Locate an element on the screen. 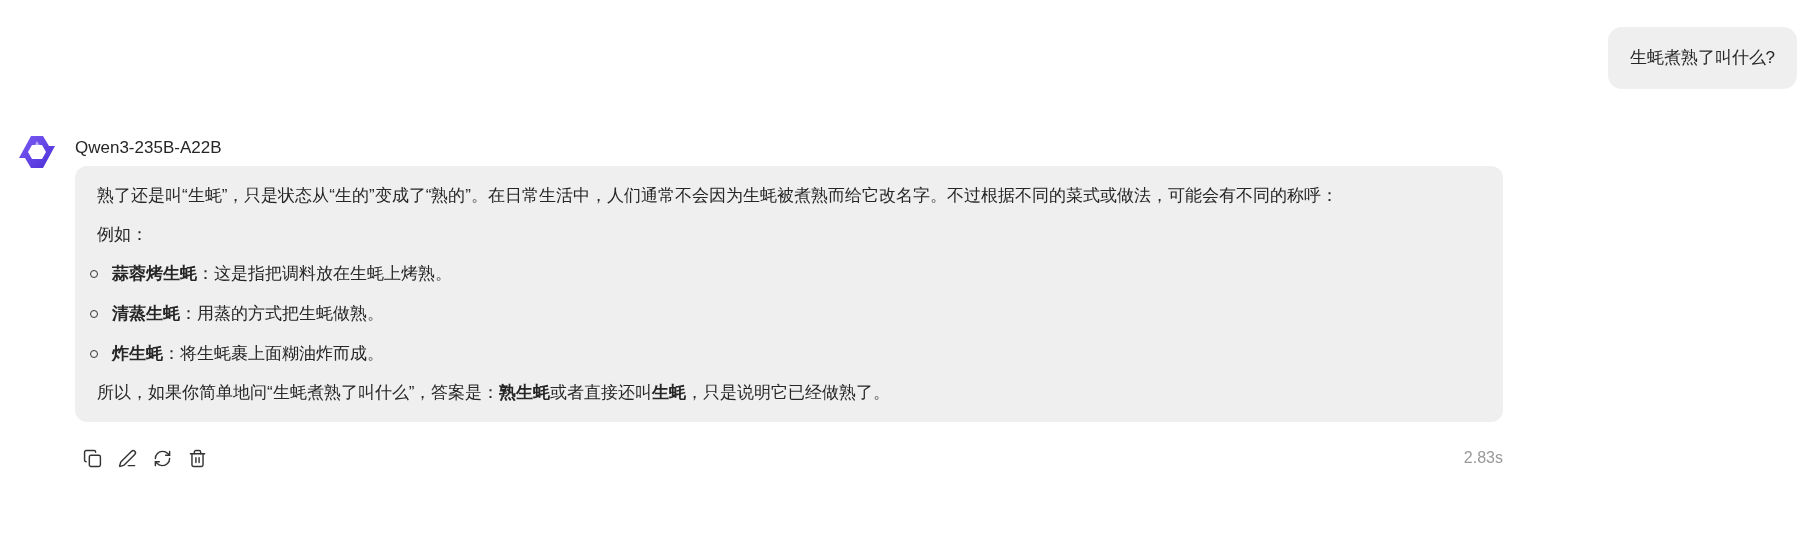  user-message: 生蚝煮熟了叫什么? is located at coordinates (1702, 58).